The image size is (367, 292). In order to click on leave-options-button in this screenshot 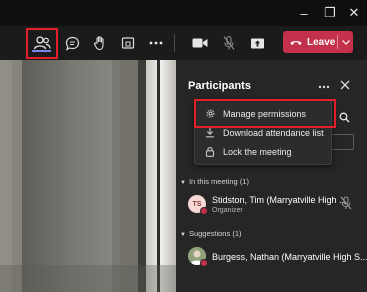, I will do `click(345, 42)`.